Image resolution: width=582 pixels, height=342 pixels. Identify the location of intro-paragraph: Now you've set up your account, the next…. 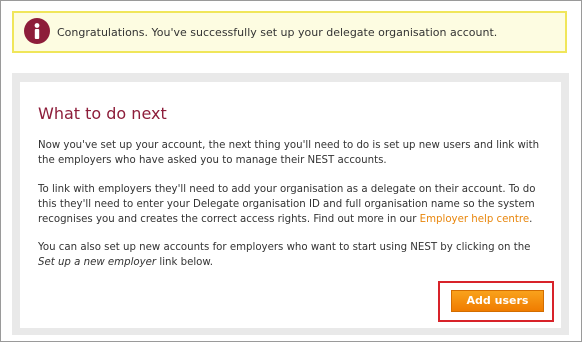
(289, 153).